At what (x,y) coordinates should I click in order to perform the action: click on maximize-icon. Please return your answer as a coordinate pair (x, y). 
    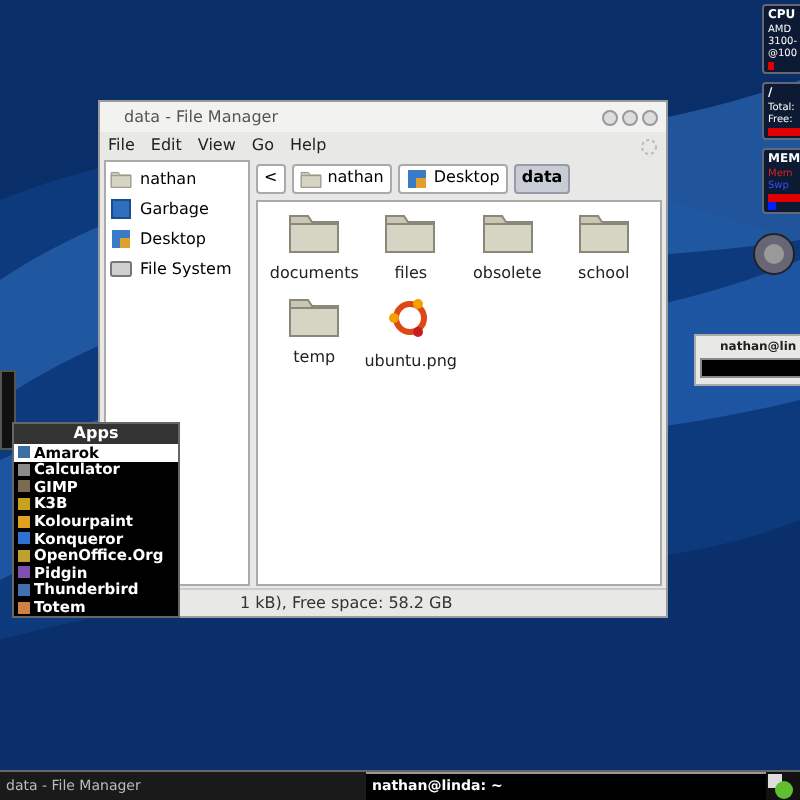
    Looking at the image, I should click on (630, 117).